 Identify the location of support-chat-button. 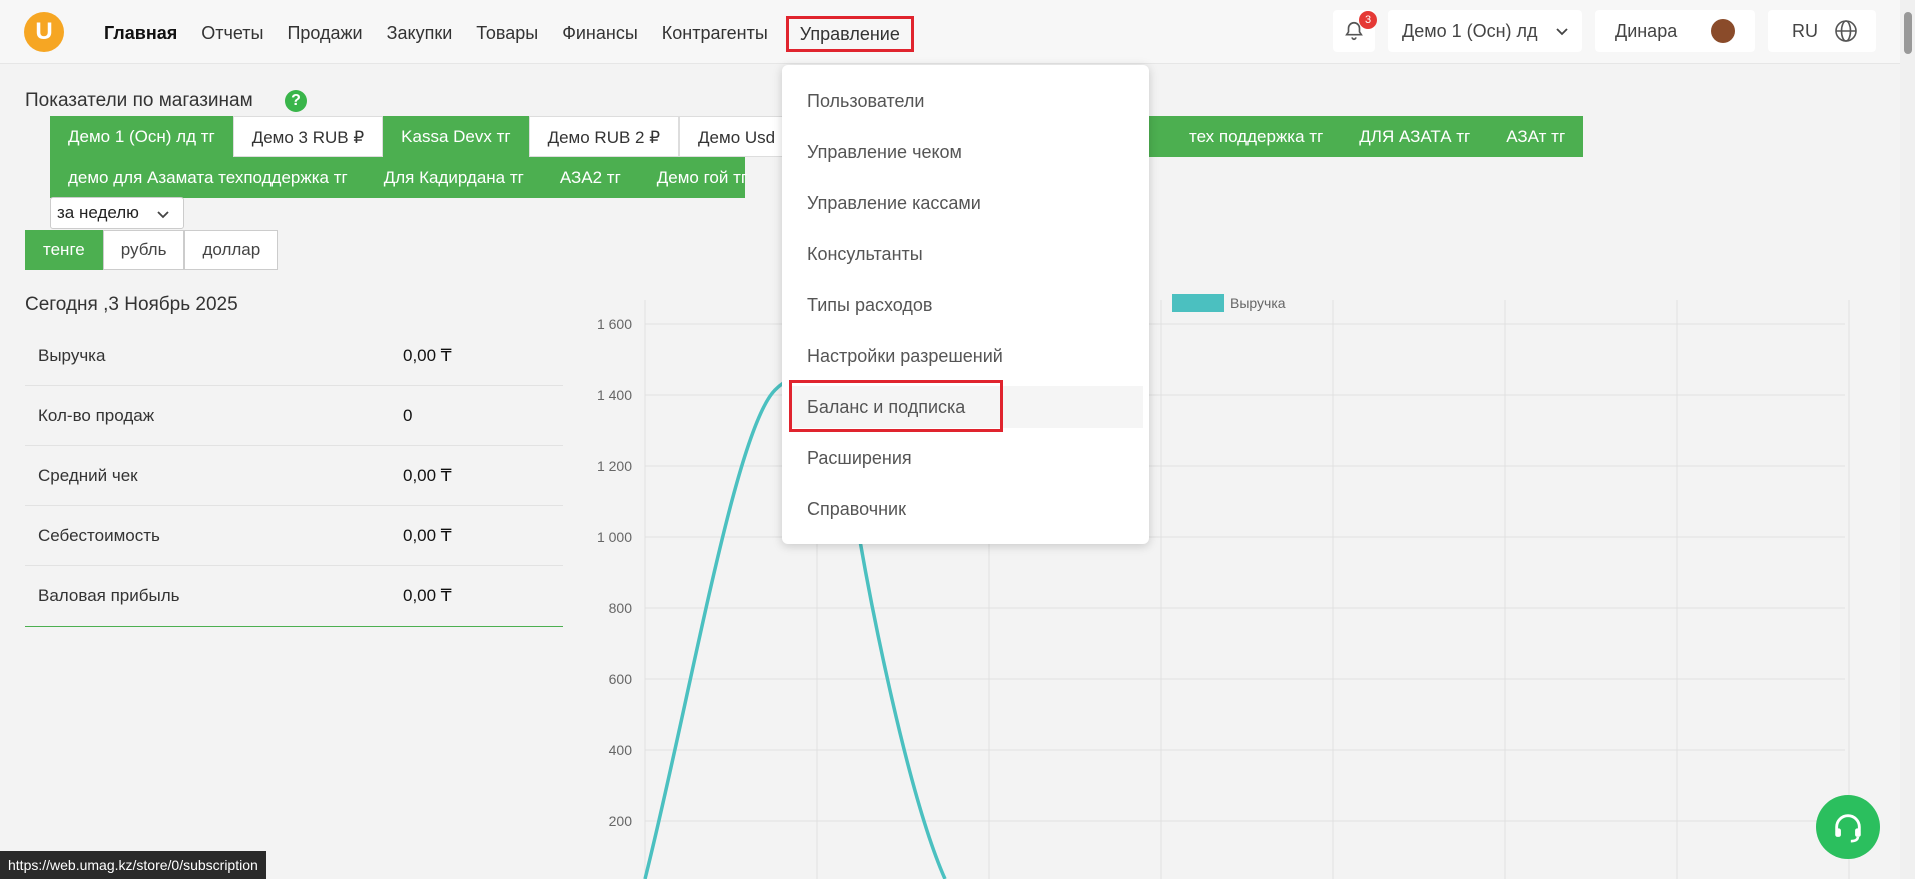
(1848, 827).